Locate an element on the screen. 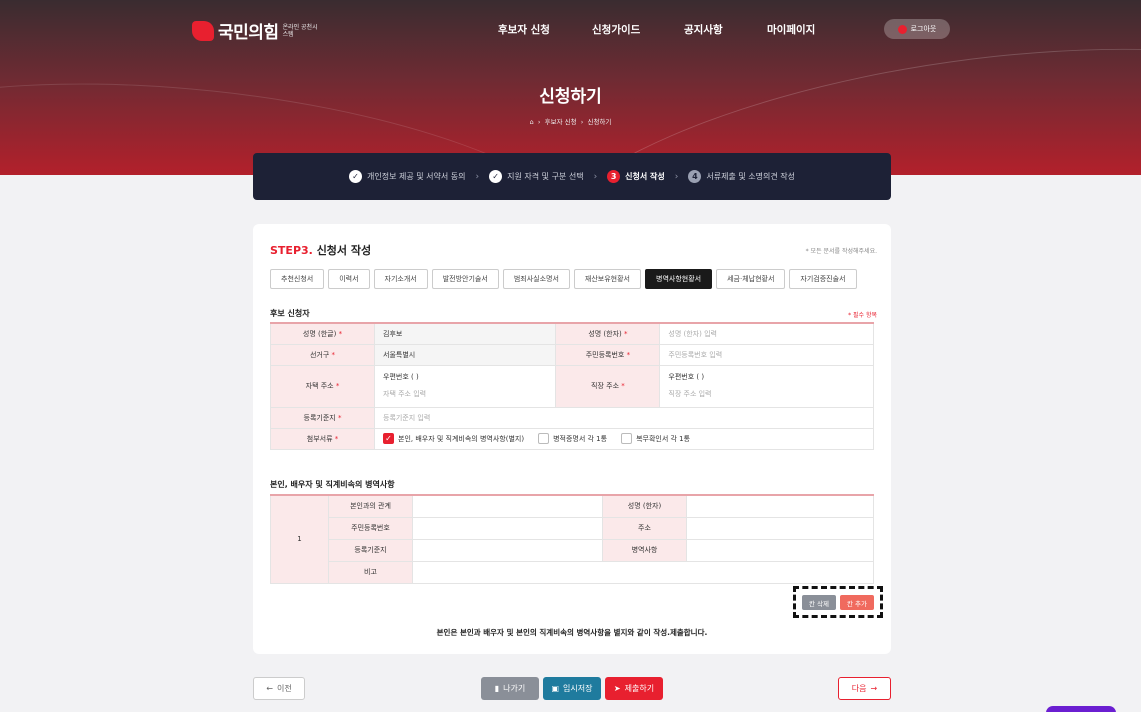  nav-mypage: 마이페이지 is located at coordinates (791, 29).